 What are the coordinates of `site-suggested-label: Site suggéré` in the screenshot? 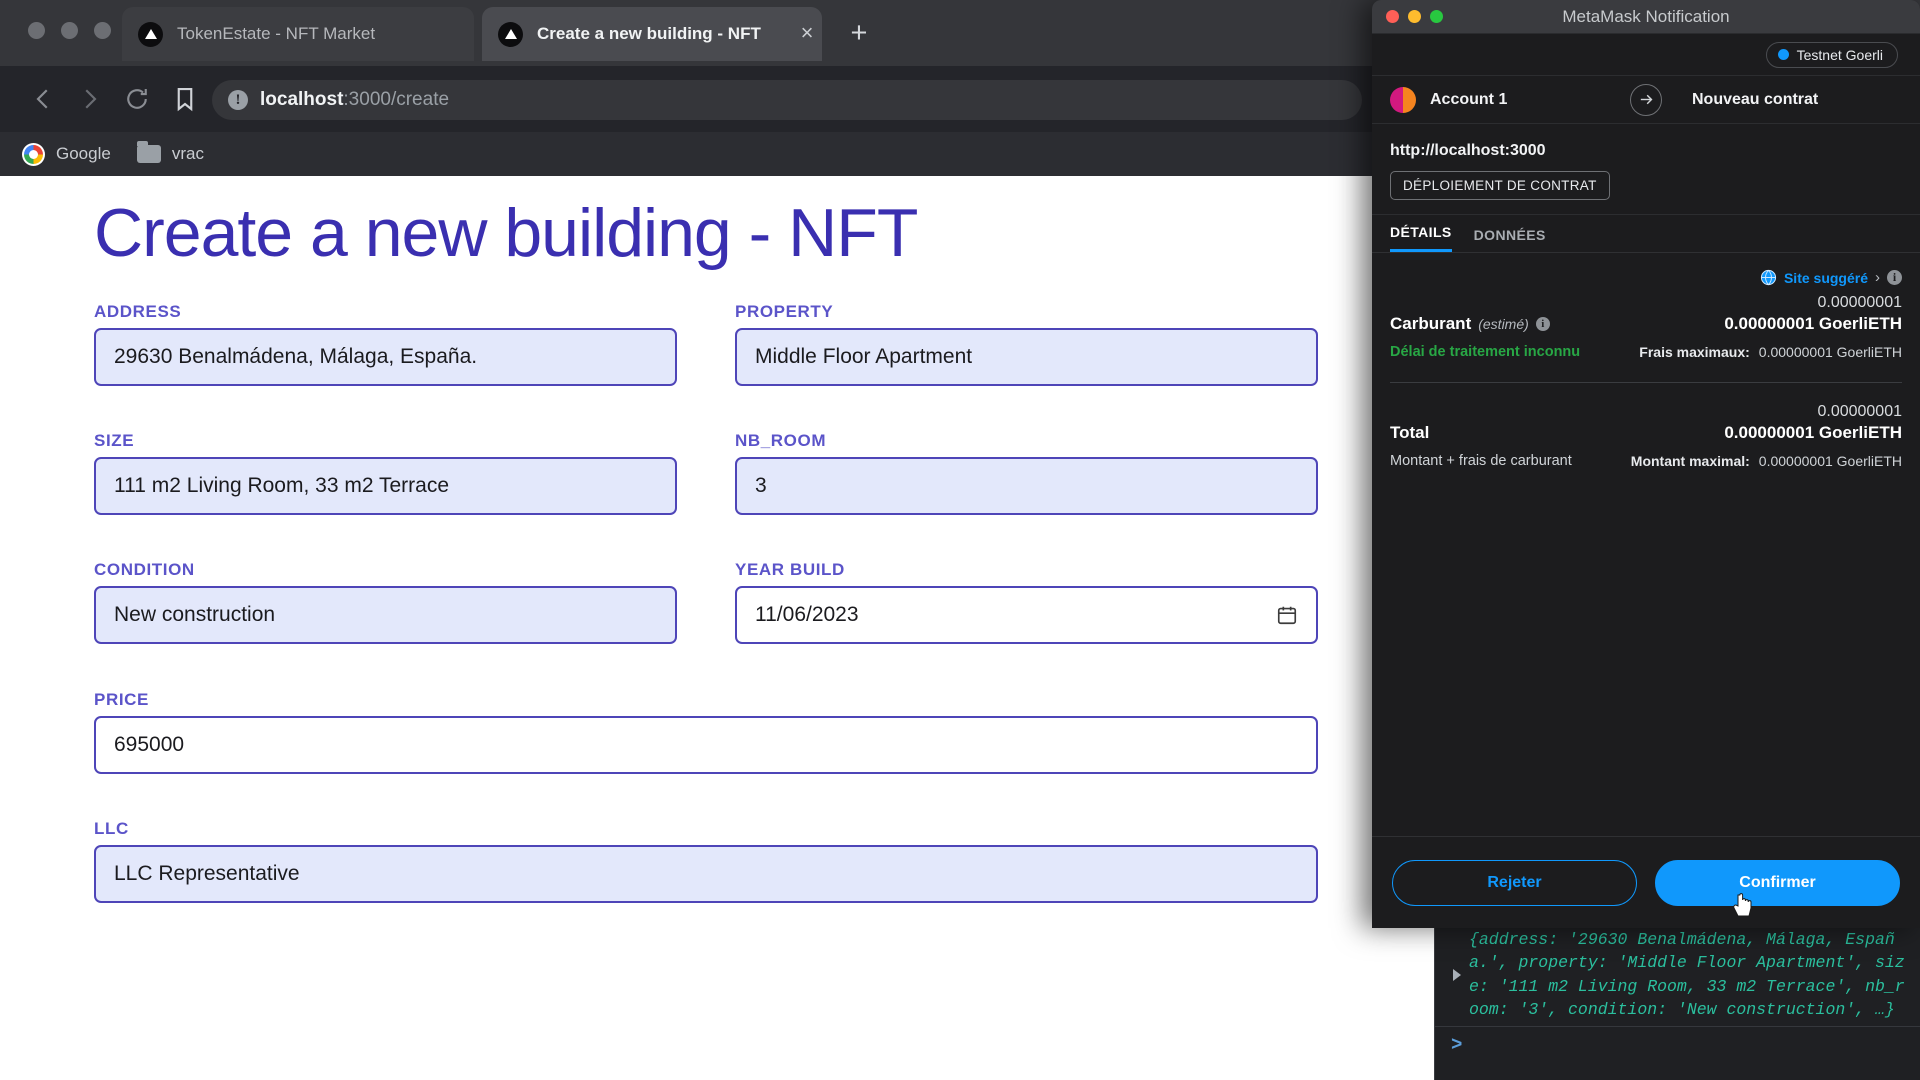 It's located at (1825, 277).